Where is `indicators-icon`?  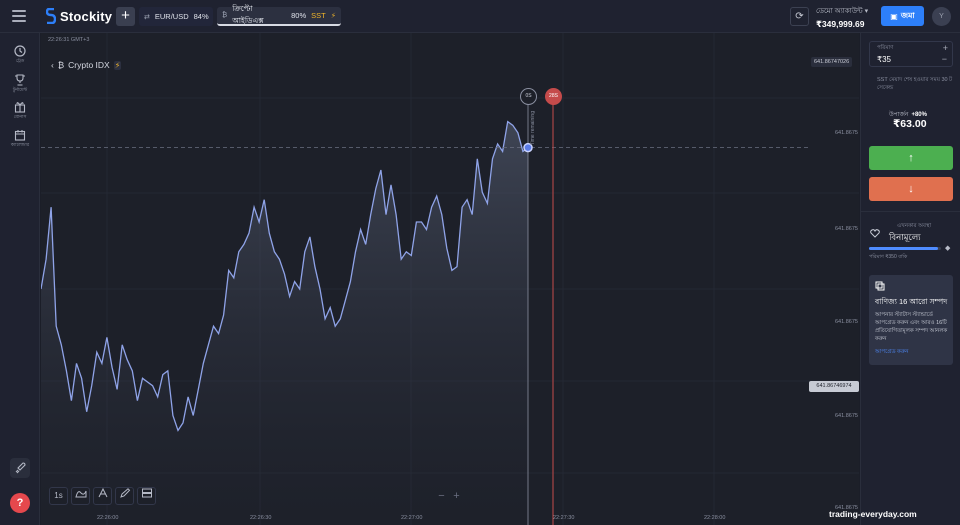 indicators-icon is located at coordinates (102, 496).